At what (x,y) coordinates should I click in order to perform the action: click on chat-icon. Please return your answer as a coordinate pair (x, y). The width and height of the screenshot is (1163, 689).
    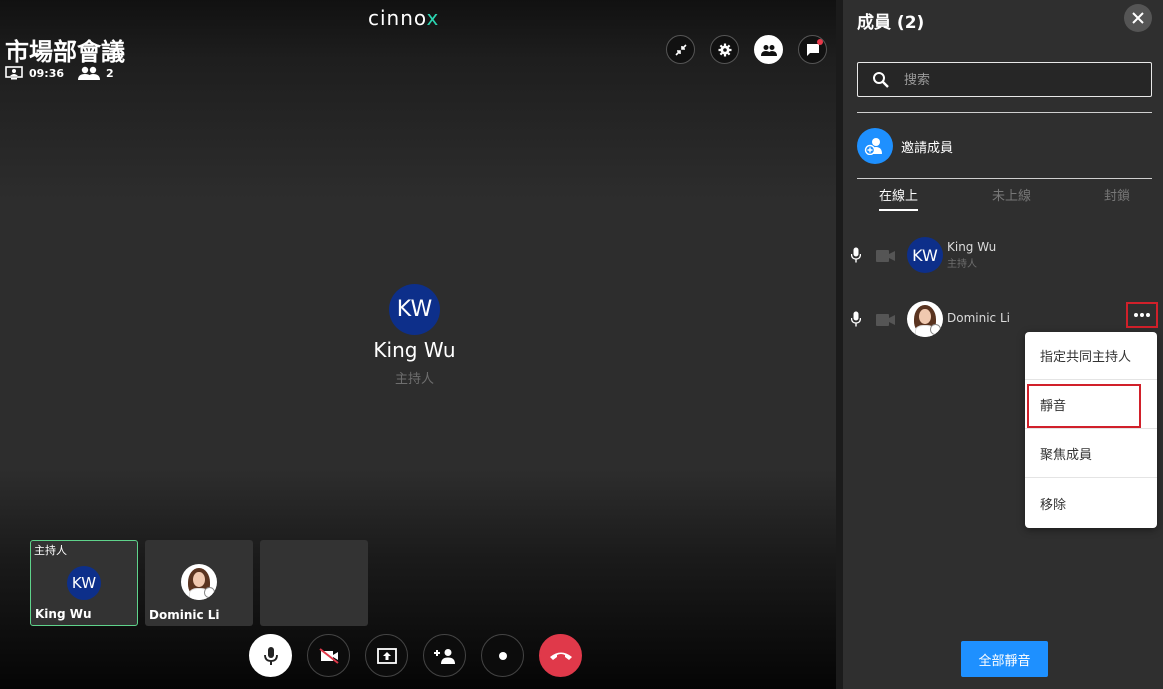
    Looking at the image, I should click on (812, 49).